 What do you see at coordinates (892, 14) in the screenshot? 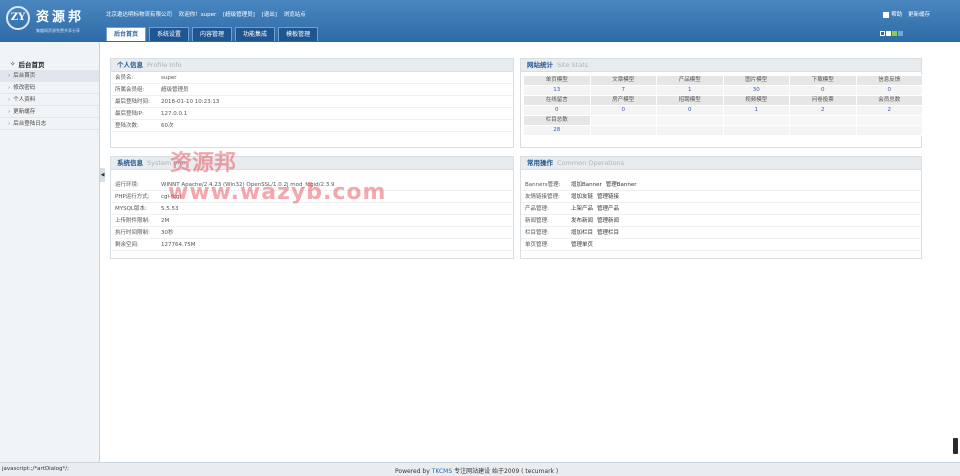
I see `help-link: 帮助` at bounding box center [892, 14].